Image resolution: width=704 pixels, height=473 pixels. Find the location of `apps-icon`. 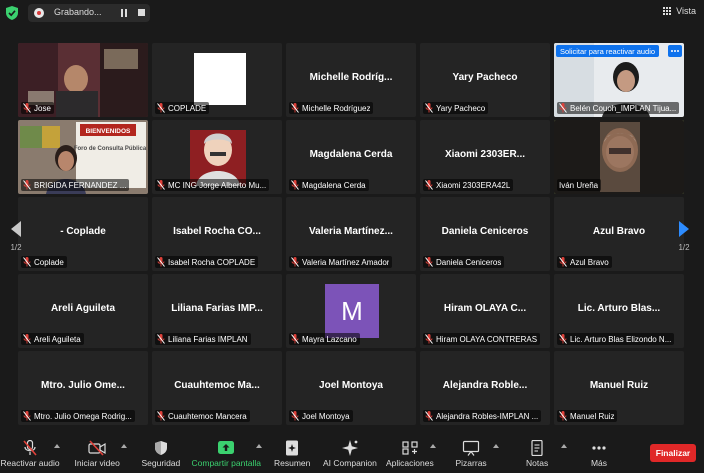

apps-icon is located at coordinates (410, 448).